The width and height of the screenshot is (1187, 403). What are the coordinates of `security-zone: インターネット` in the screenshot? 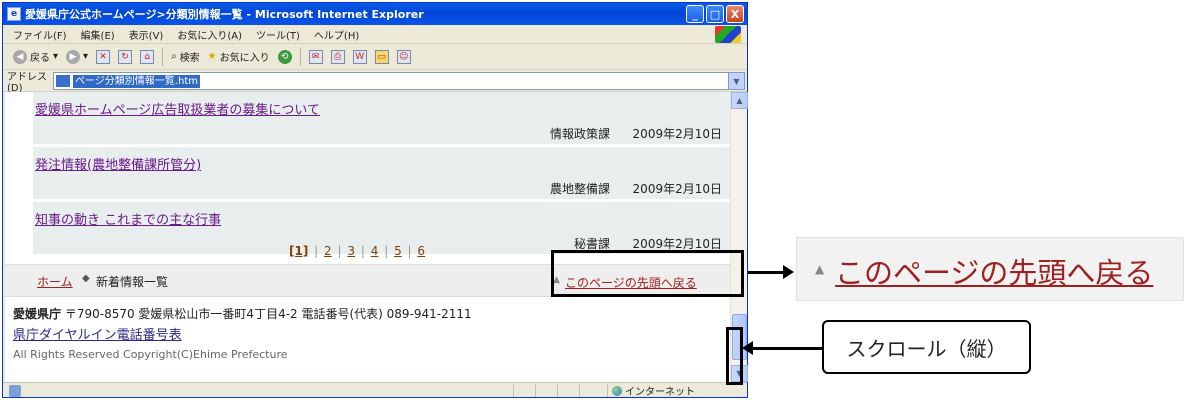 It's located at (667, 391).